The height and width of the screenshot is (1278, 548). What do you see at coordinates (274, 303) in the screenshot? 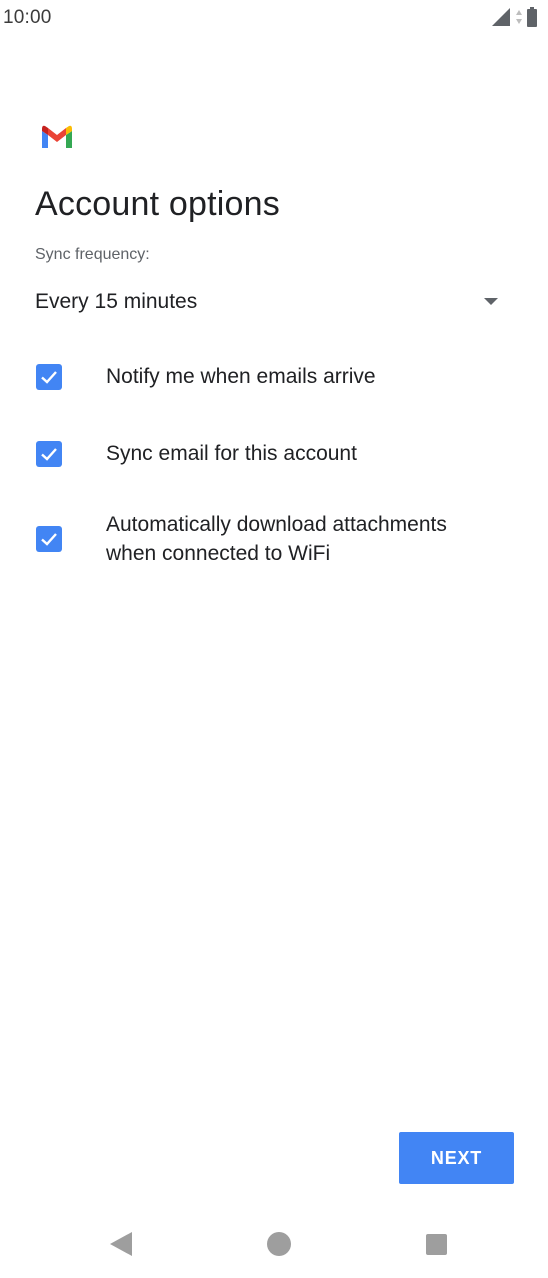
I see `sync-frequency-dropdown: Every 15 minutes` at bounding box center [274, 303].